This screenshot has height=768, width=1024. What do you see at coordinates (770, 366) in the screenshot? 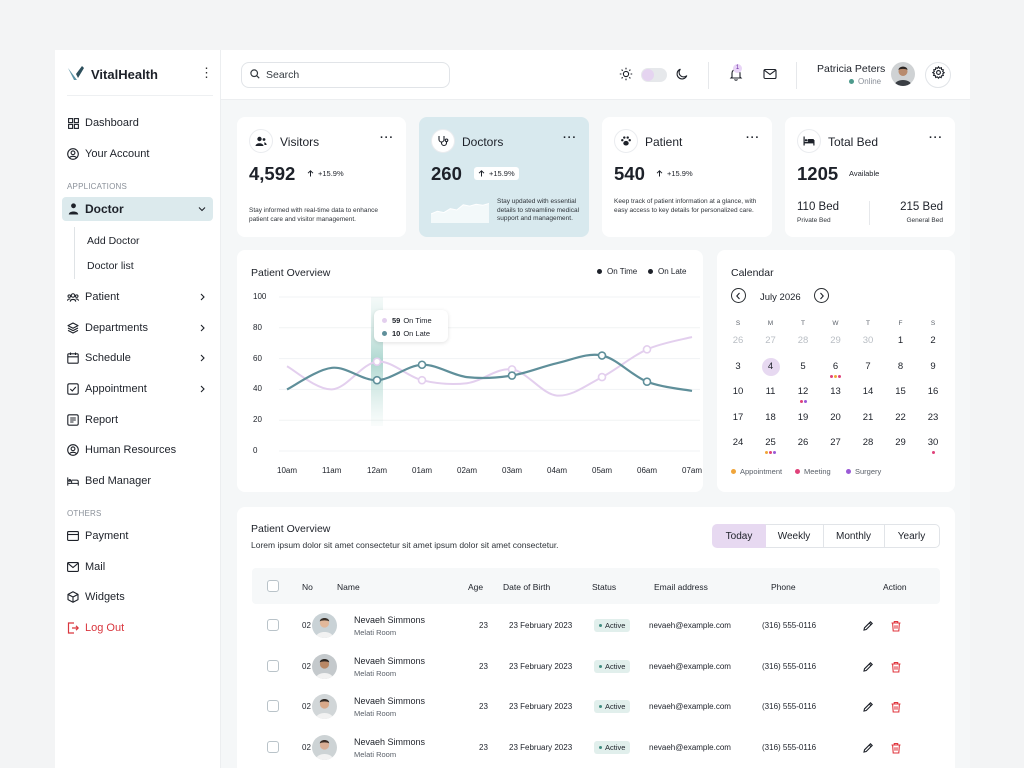
I see `calendar-day: 4` at bounding box center [770, 366].